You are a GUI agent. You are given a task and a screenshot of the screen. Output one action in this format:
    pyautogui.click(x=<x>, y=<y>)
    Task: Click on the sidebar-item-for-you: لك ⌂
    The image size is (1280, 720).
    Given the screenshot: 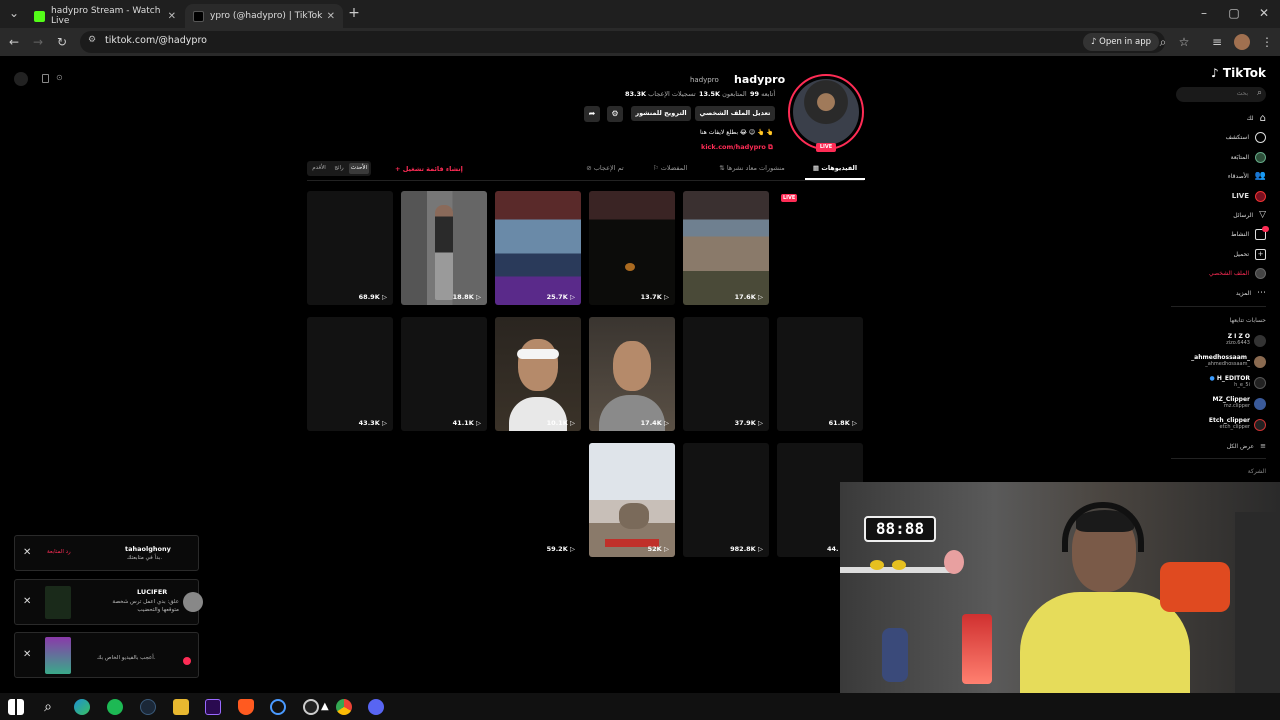 What is the action you would take?
    pyautogui.click(x=1256, y=118)
    